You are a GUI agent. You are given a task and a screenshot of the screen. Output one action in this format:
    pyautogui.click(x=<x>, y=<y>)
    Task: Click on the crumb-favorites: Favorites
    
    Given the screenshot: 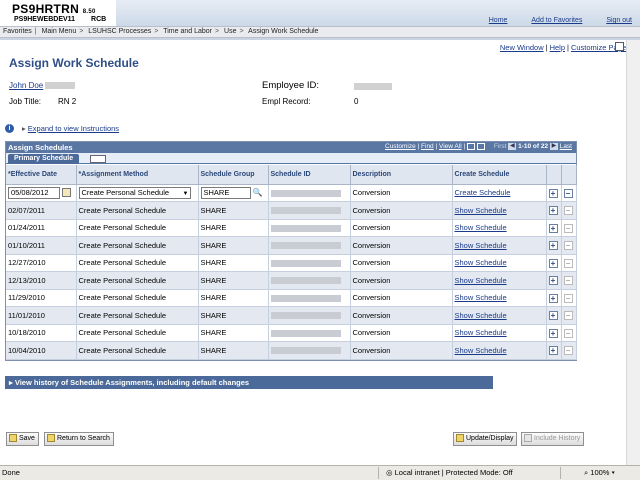 What is the action you would take?
    pyautogui.click(x=17, y=31)
    